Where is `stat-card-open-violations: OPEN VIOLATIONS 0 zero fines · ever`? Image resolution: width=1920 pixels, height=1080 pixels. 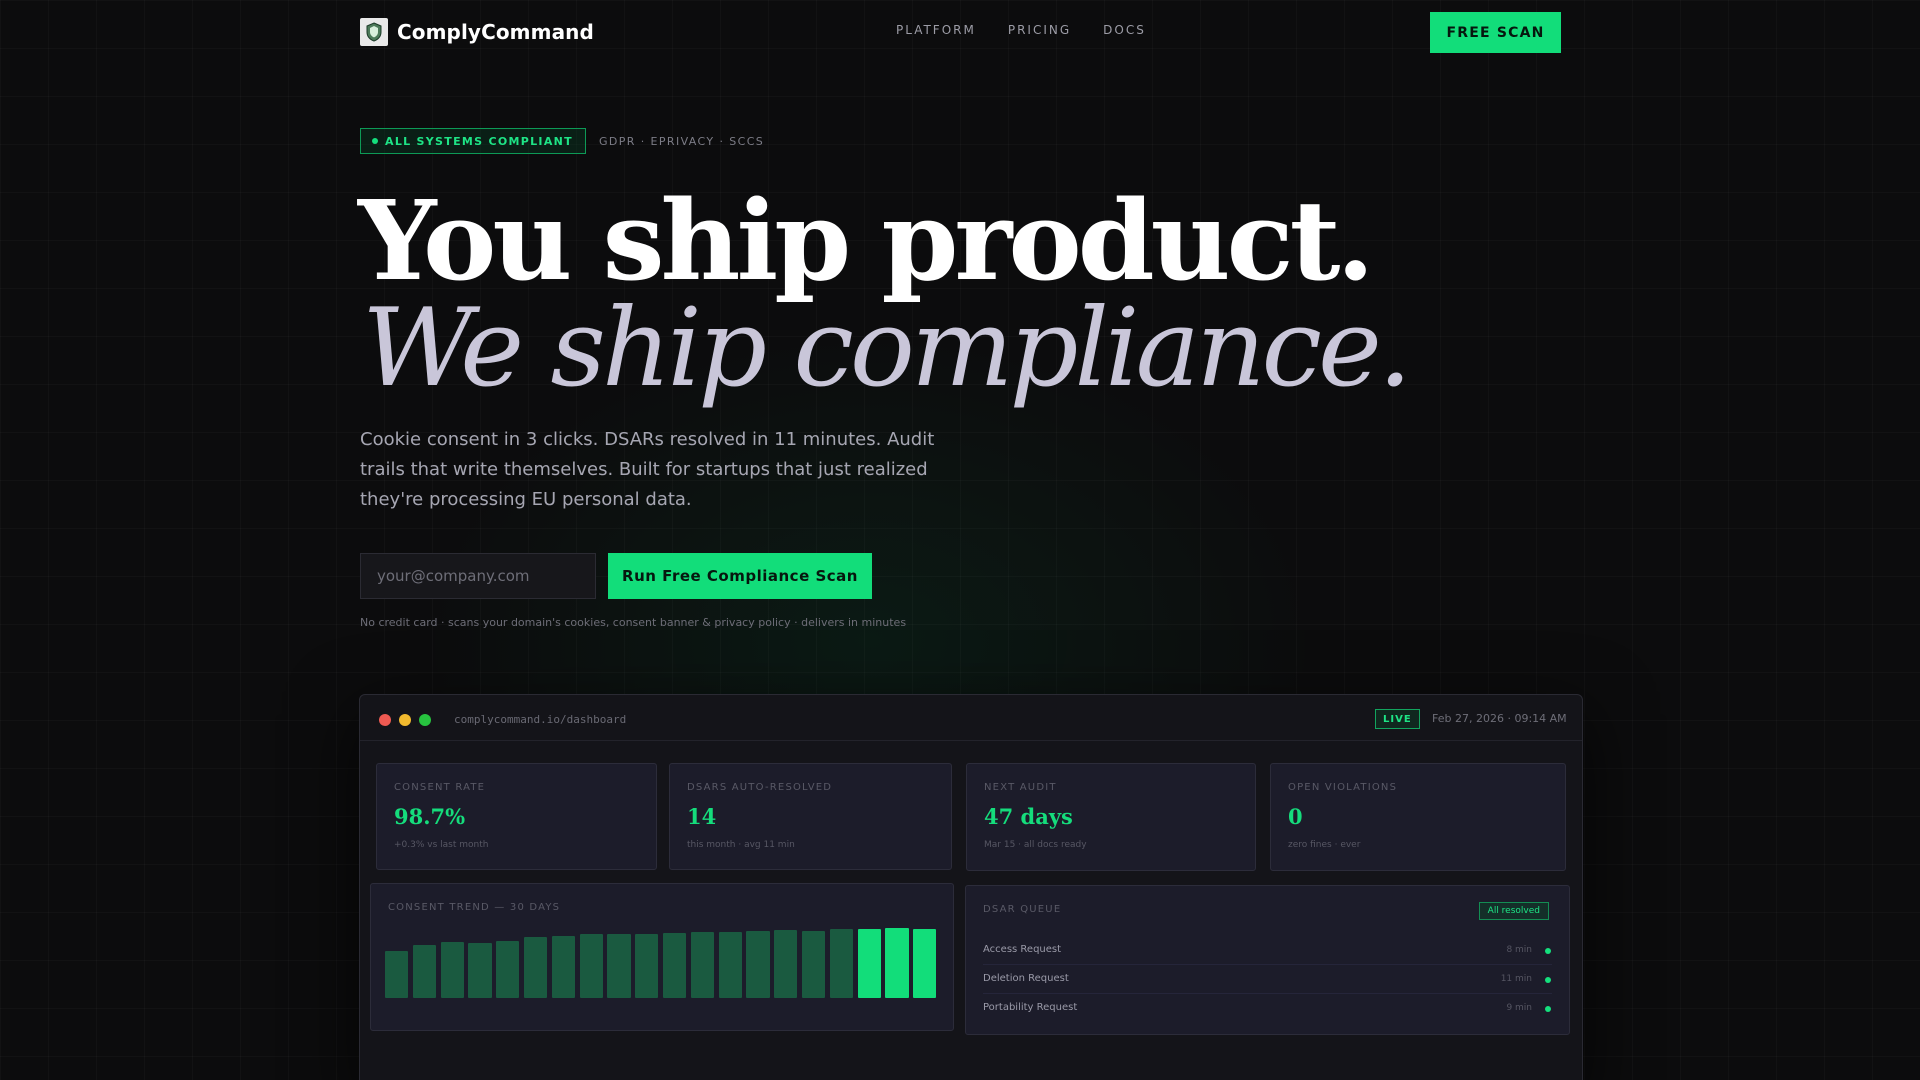 stat-card-open-violations: OPEN VIOLATIONS 0 zero fines · ever is located at coordinates (1418, 817).